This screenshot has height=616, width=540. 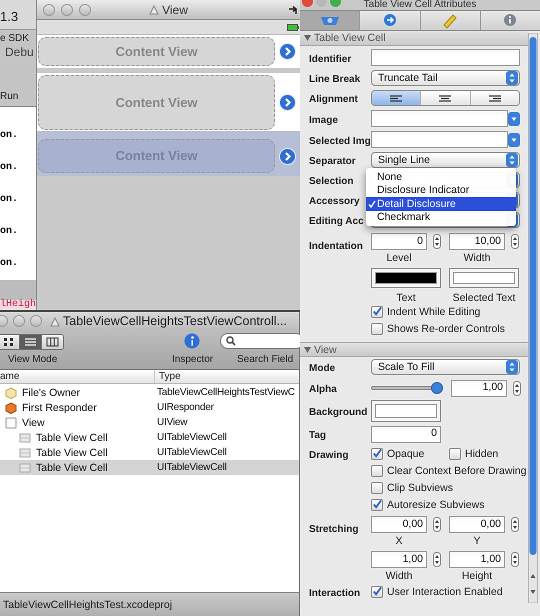 I want to click on checkbox-label: Indent While Editing, so click(x=433, y=312).